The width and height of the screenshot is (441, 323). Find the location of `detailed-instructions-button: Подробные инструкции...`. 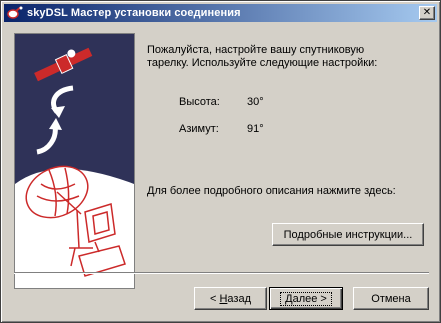

detailed-instructions-button: Подробные инструкции... is located at coordinates (348, 234).